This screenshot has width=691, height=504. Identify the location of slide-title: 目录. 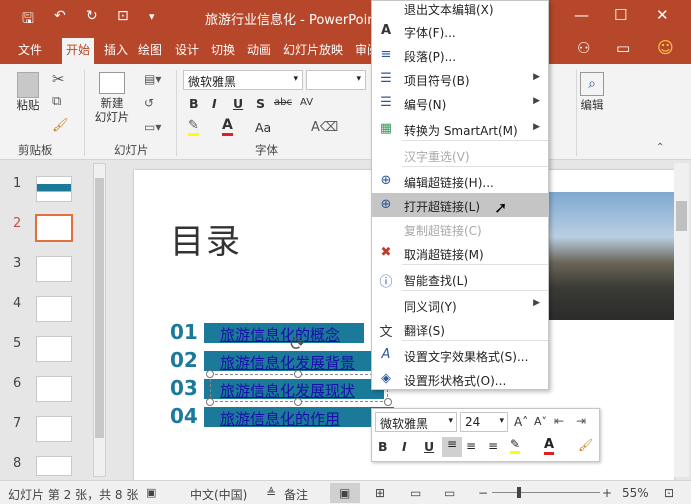
(206, 238).